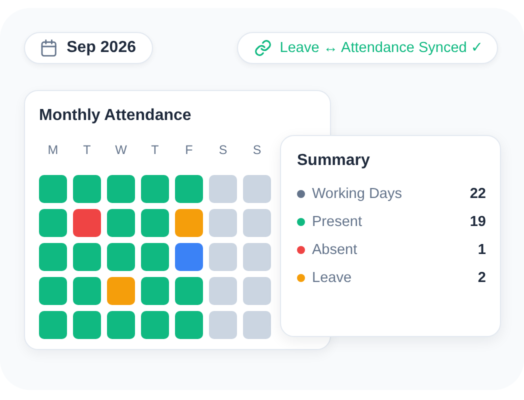  I want to click on summary-label: Working Days, so click(357, 194).